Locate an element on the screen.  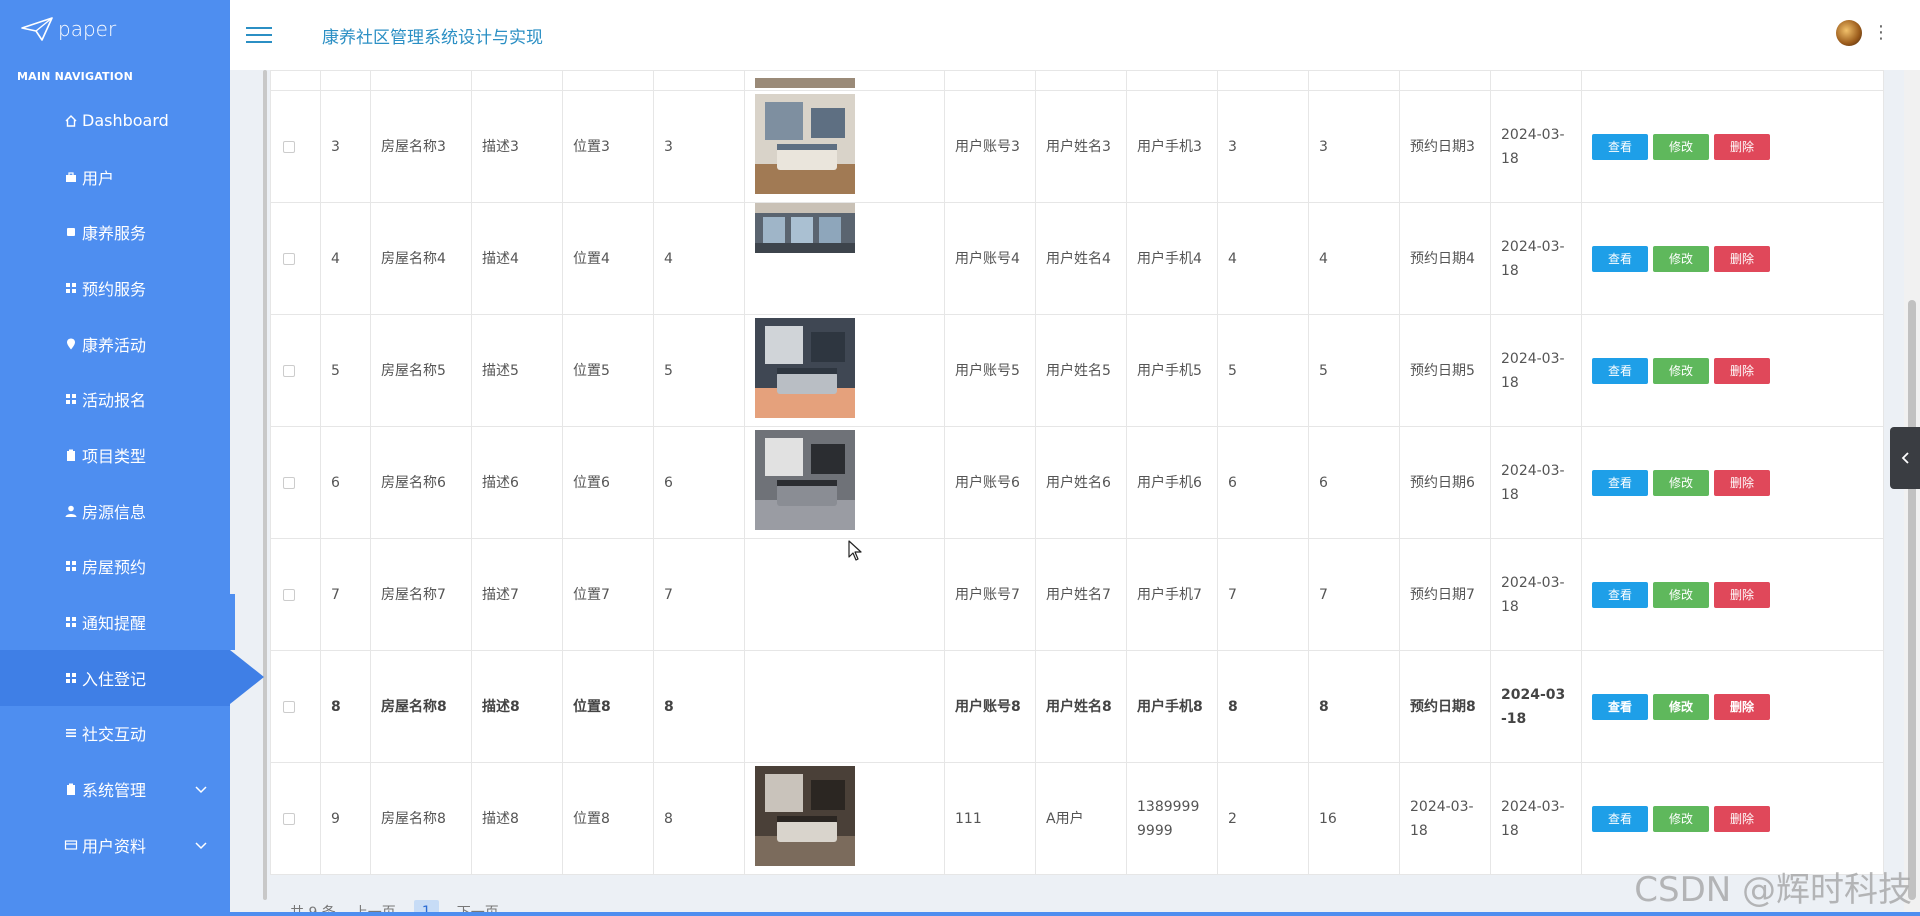
sidebar-item-label: 用户资料 is located at coordinates (114, 846).